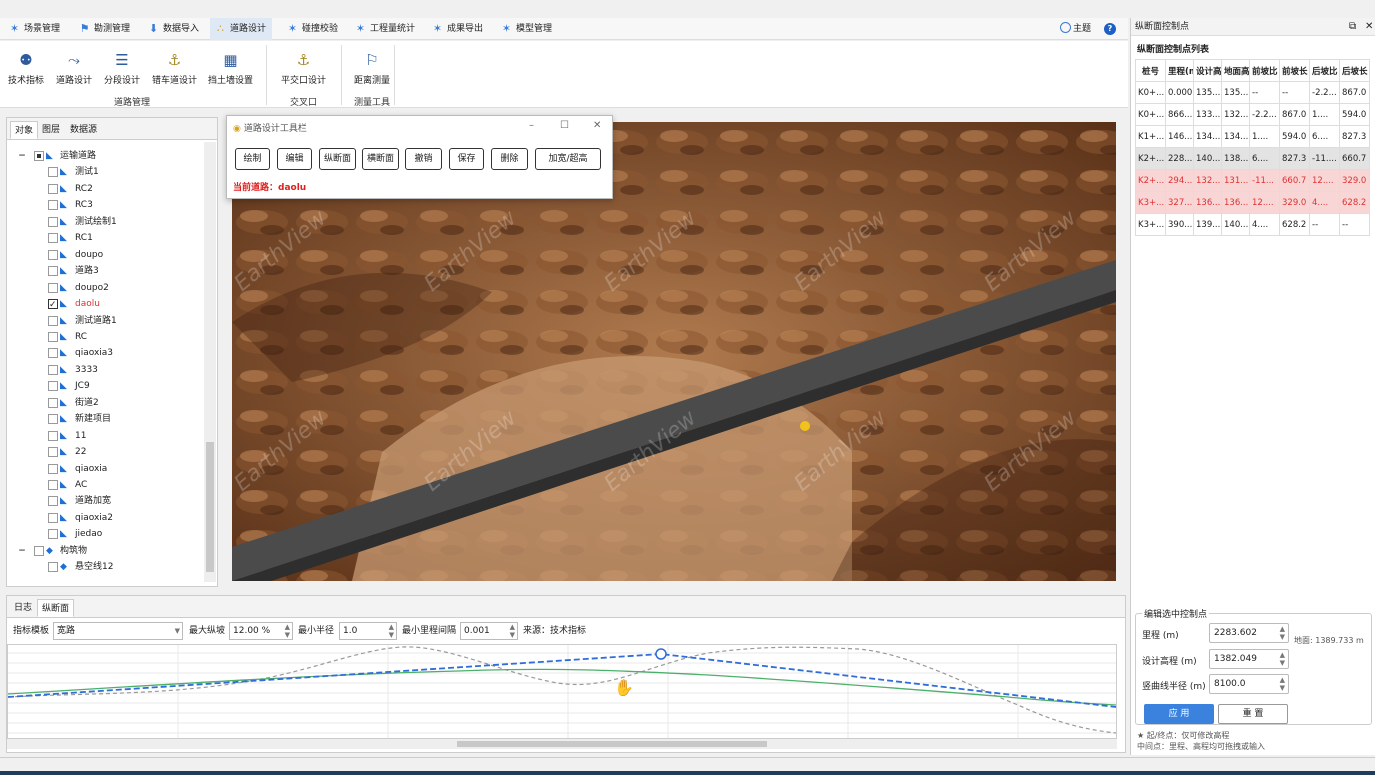  Describe the element at coordinates (105, 337) in the screenshot. I see `tree-item: ◣ RC` at that location.